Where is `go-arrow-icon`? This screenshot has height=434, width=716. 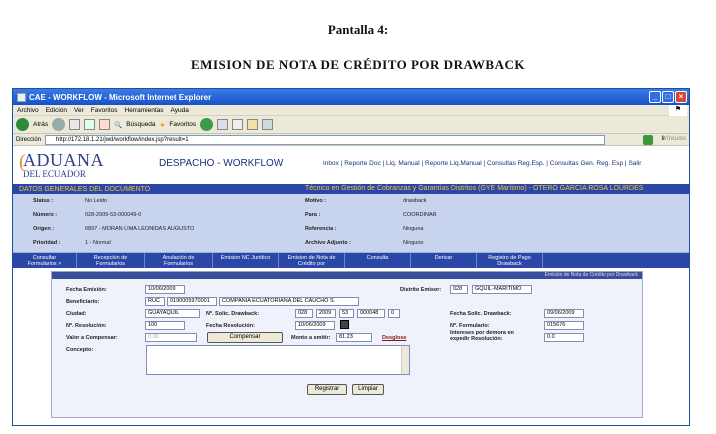
go-arrow-icon is located at coordinates (648, 140).